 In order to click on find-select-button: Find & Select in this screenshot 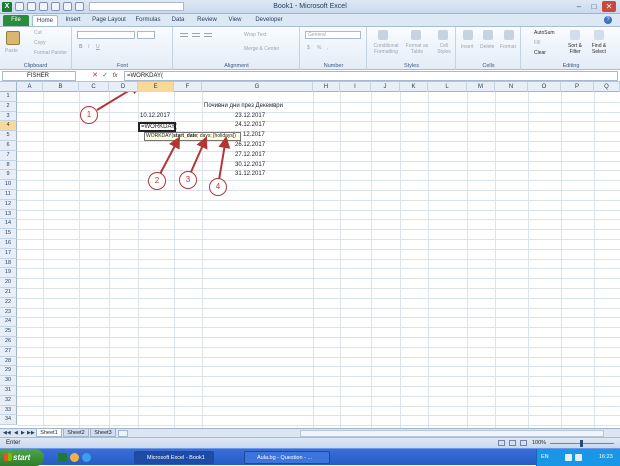, I will do `click(599, 49)`.